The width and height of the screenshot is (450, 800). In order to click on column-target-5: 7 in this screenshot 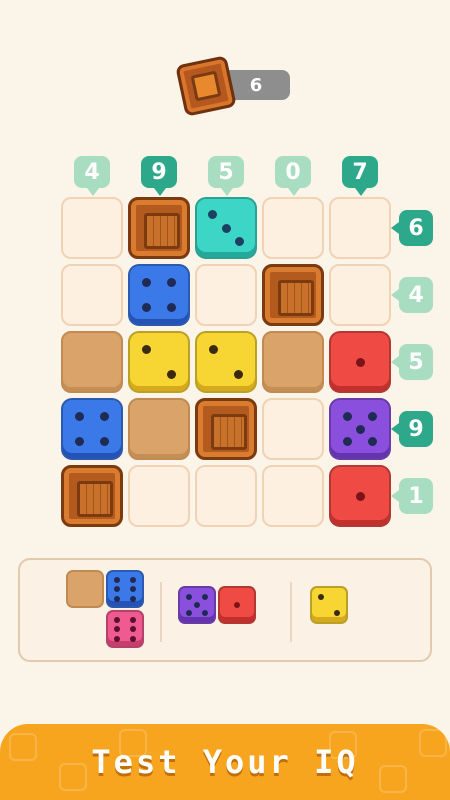, I will do `click(360, 176)`.